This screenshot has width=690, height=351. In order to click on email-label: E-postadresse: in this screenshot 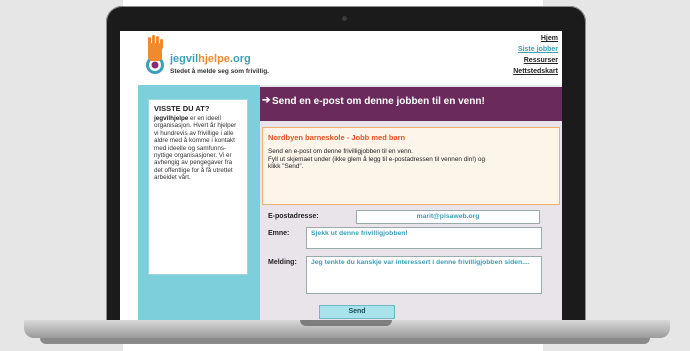, I will do `click(293, 216)`.